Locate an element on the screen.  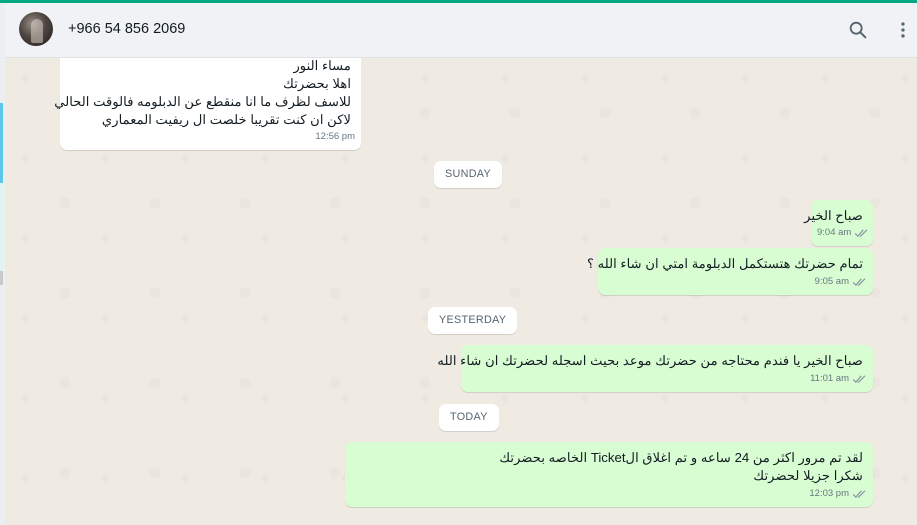
avatar is located at coordinates (36, 29).